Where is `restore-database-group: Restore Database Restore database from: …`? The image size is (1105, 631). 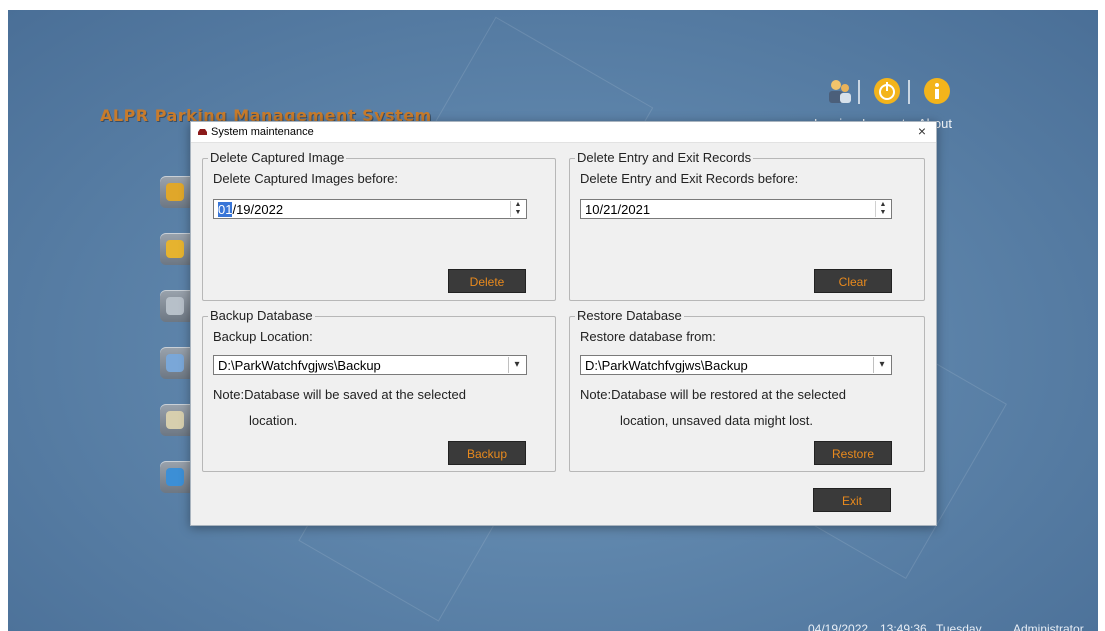 restore-database-group: Restore Database Restore database from: … is located at coordinates (747, 390).